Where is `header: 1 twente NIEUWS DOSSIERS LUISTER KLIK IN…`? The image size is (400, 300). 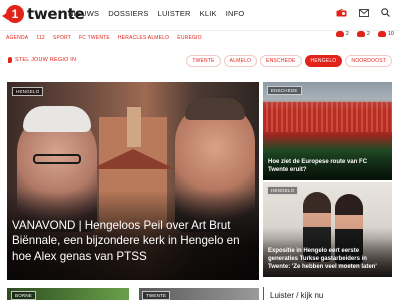
header: 1 twente NIEUWS DOSSIERS LUISTER KLIK IN… is located at coordinates (200, 15).